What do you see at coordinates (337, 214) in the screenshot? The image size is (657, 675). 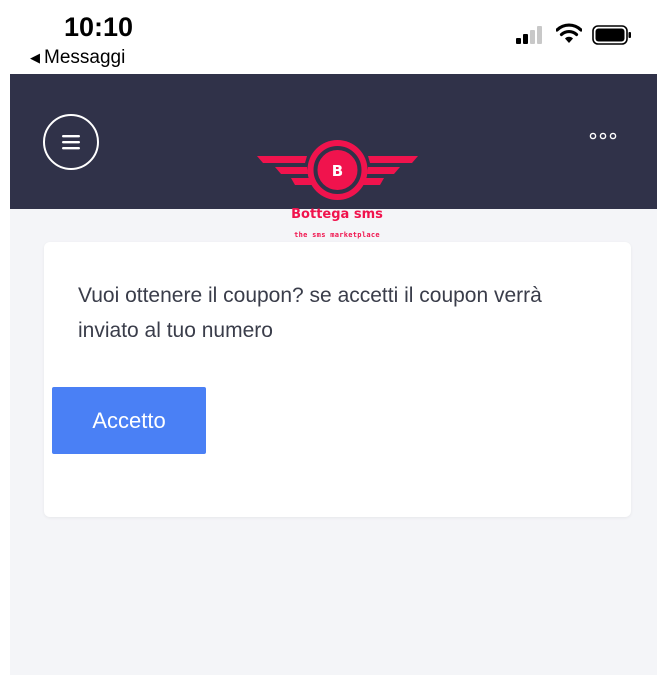 I see `brand-name: Bottega sms` at bounding box center [337, 214].